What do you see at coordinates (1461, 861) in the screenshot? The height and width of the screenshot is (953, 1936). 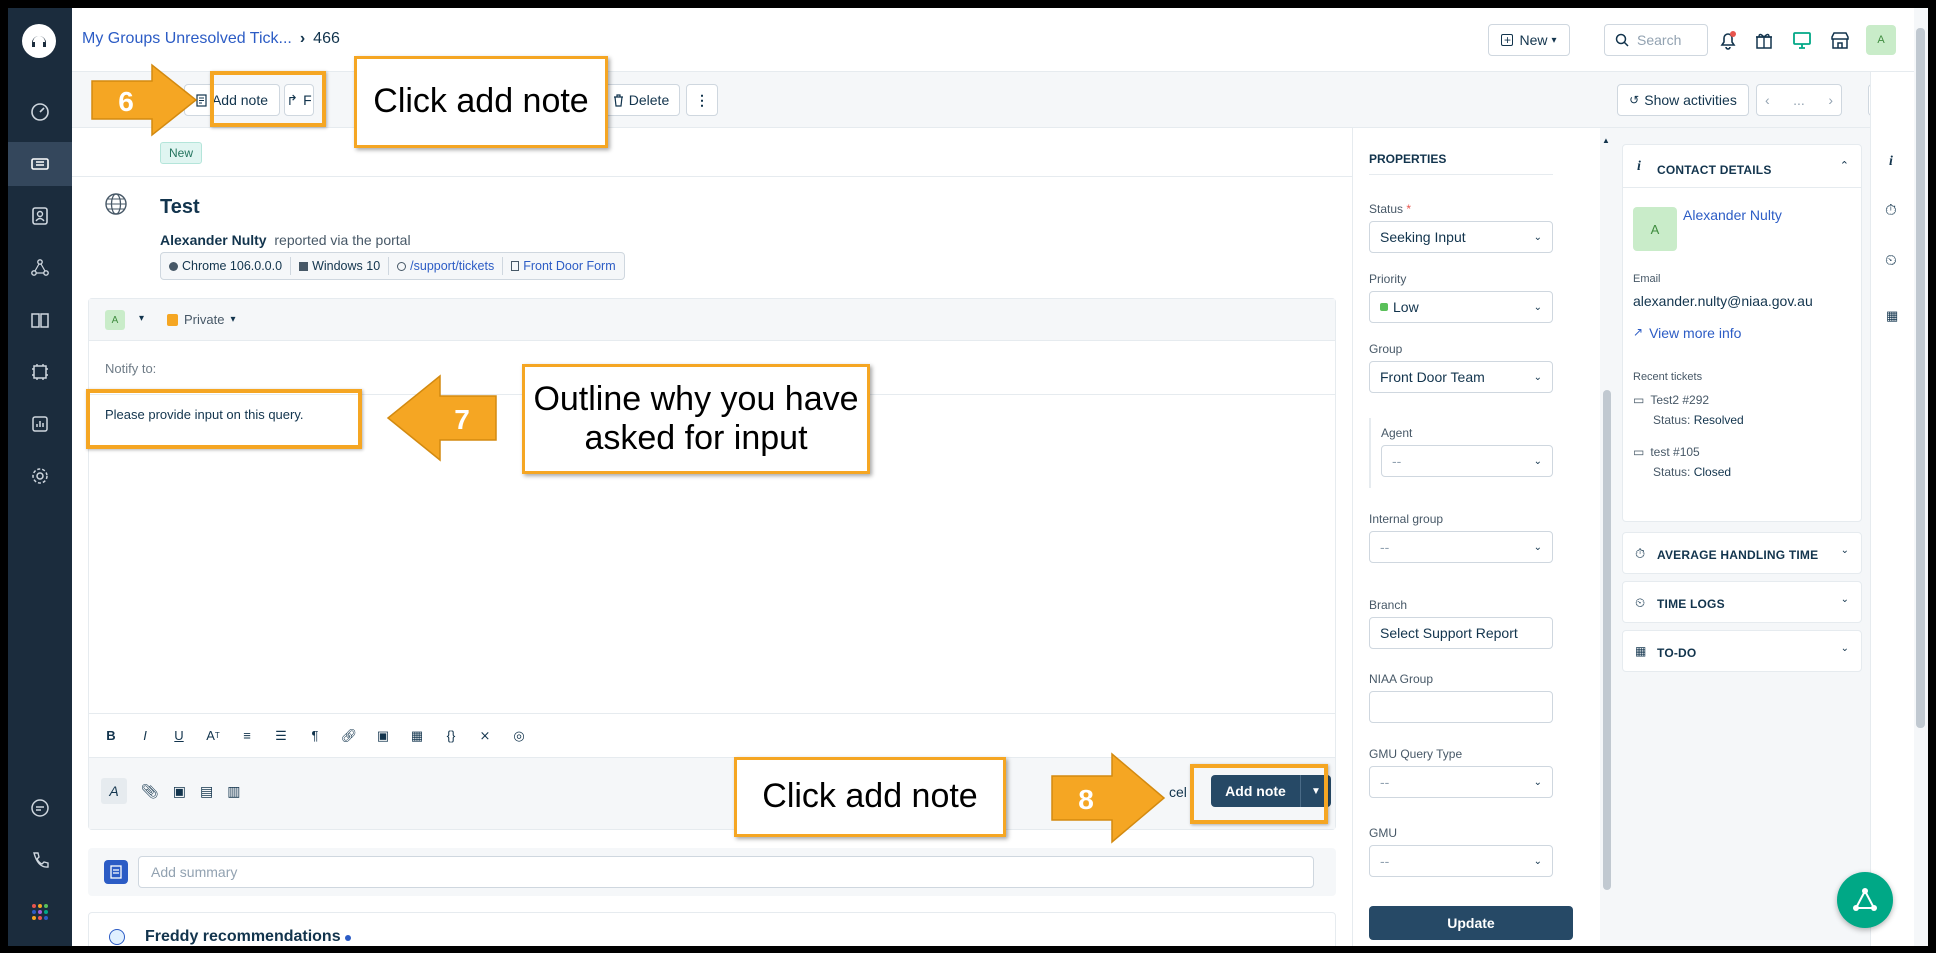 I see `gmu-select: -- ⌄` at bounding box center [1461, 861].